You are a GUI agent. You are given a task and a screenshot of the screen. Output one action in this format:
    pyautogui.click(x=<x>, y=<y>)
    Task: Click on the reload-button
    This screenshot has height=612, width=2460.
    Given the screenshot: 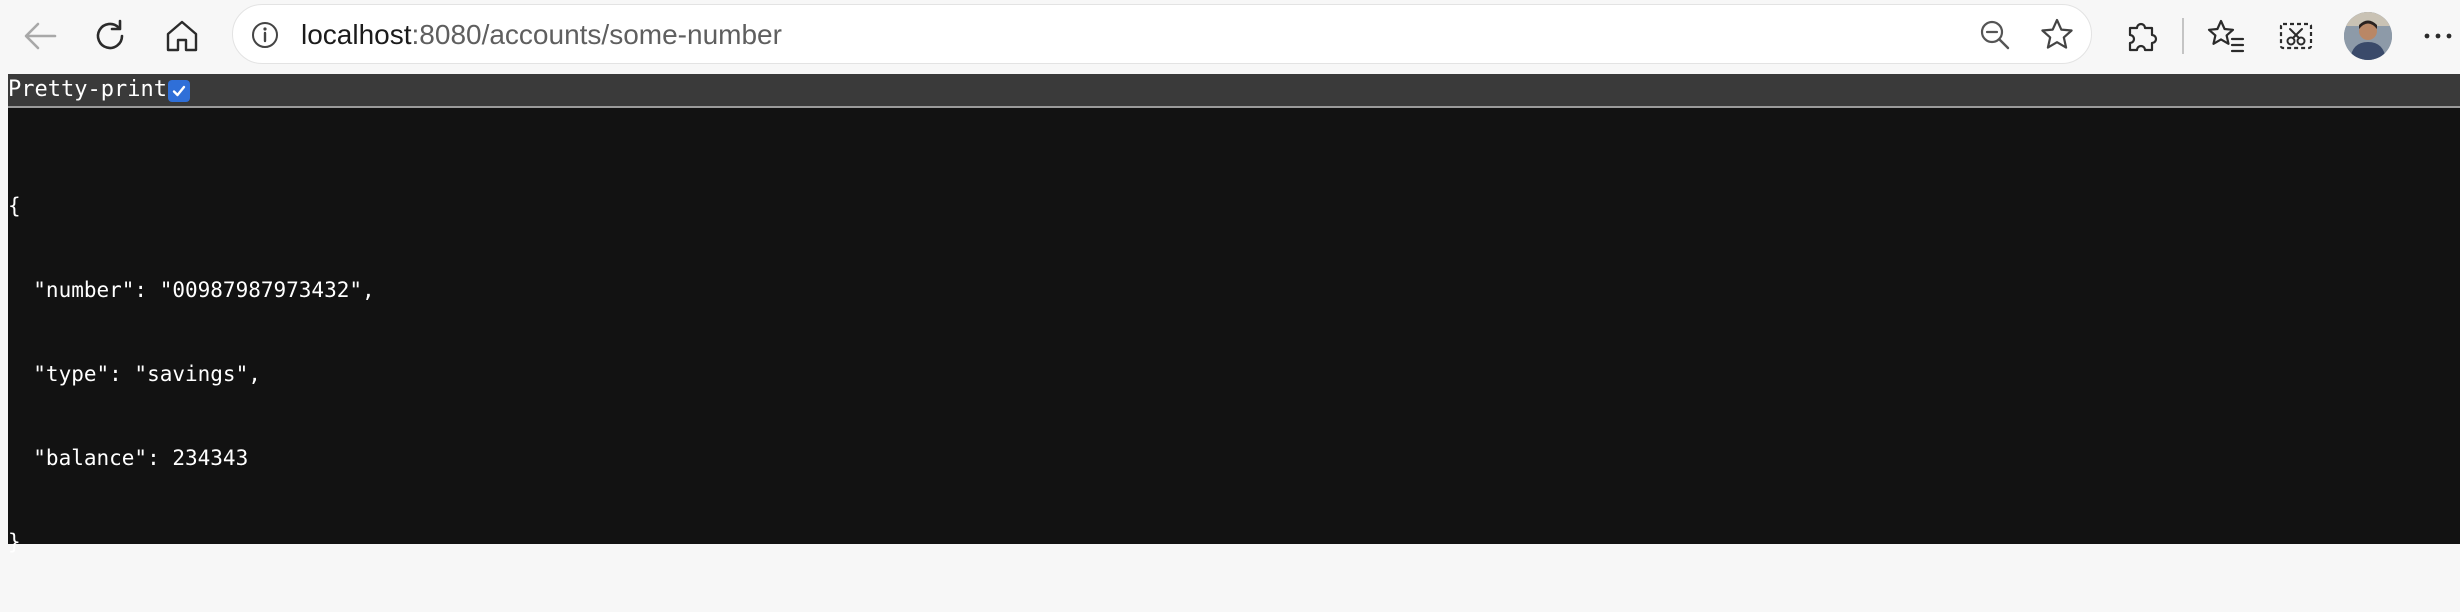 What is the action you would take?
    pyautogui.click(x=110, y=36)
    